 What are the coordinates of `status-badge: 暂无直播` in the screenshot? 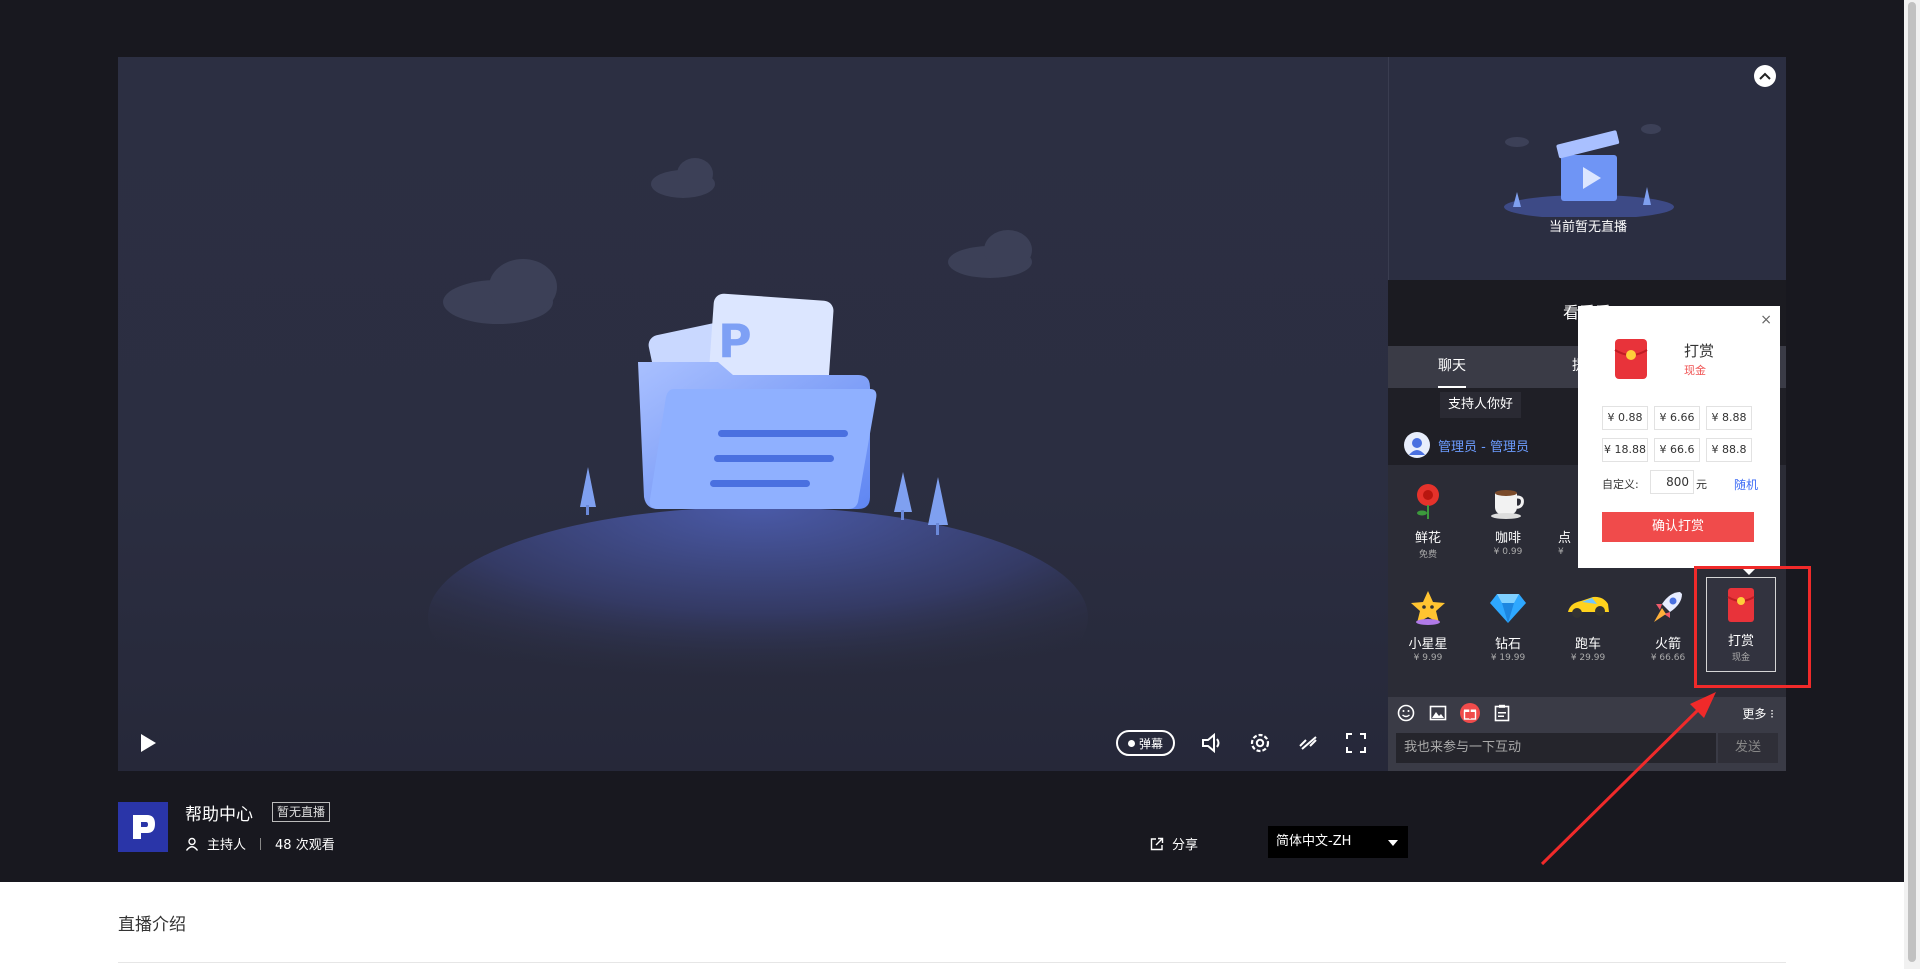 It's located at (301, 812).